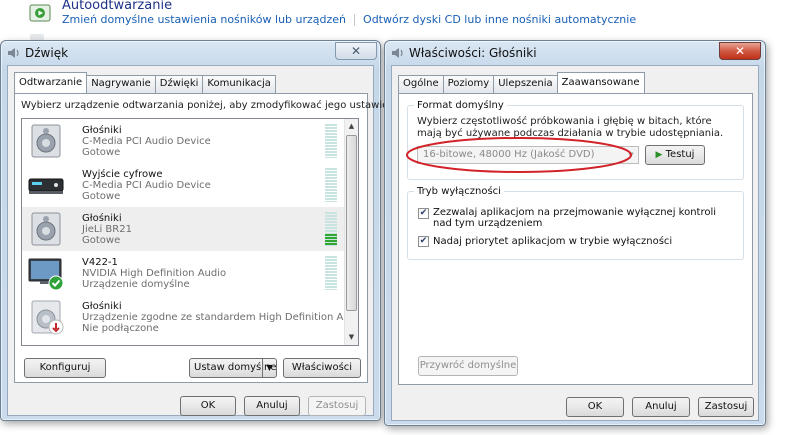 The image size is (800, 435). Describe the element at coordinates (107, 229) in the screenshot. I see `device-description: JieLi BR21` at that location.